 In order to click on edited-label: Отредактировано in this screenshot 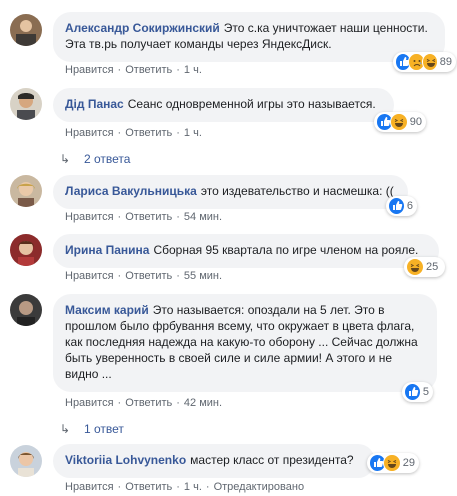, I will do `click(259, 487)`.